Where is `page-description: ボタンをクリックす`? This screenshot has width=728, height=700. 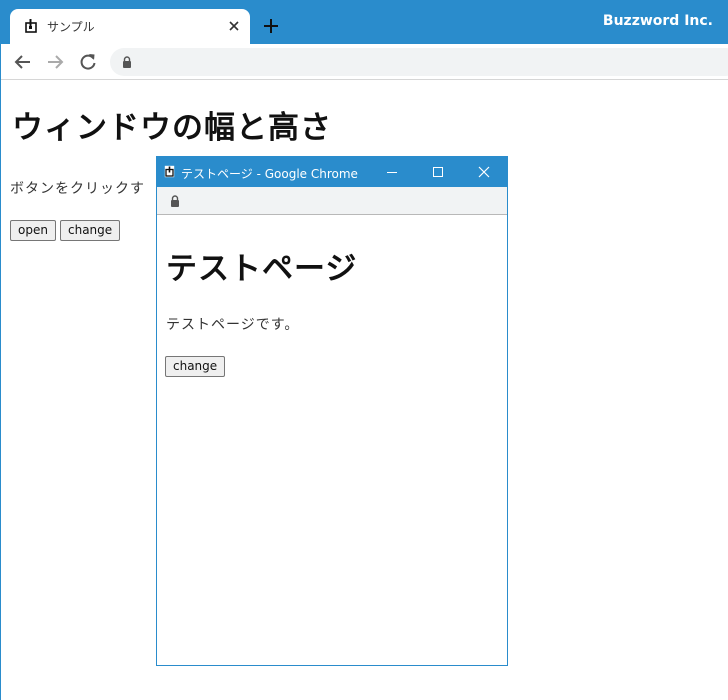 page-description: ボタンをクリックす is located at coordinates (77, 189).